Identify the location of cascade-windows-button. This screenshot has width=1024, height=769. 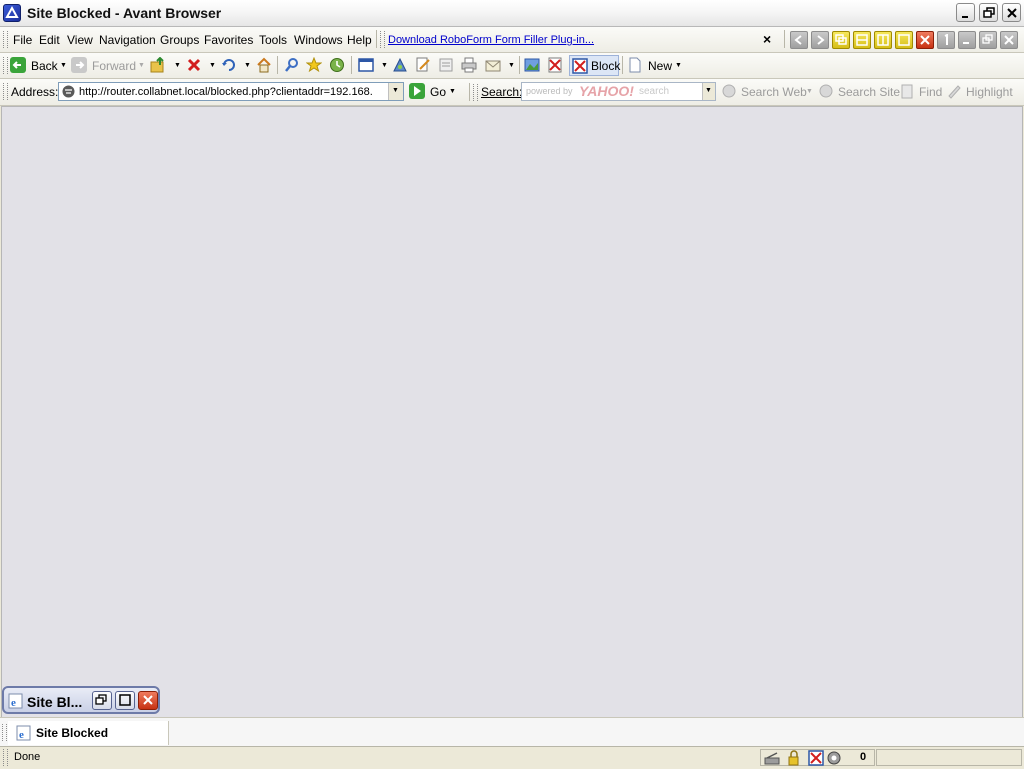
(841, 40).